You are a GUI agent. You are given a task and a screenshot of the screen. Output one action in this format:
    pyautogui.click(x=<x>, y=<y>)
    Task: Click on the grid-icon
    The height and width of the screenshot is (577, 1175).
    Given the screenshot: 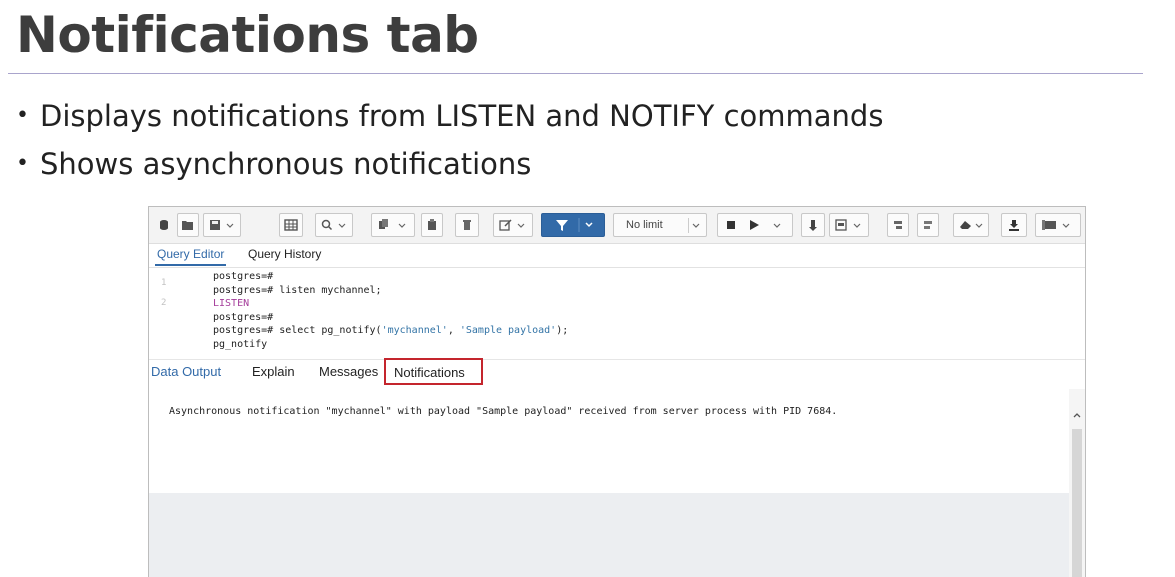 What is the action you would take?
    pyautogui.click(x=291, y=225)
    